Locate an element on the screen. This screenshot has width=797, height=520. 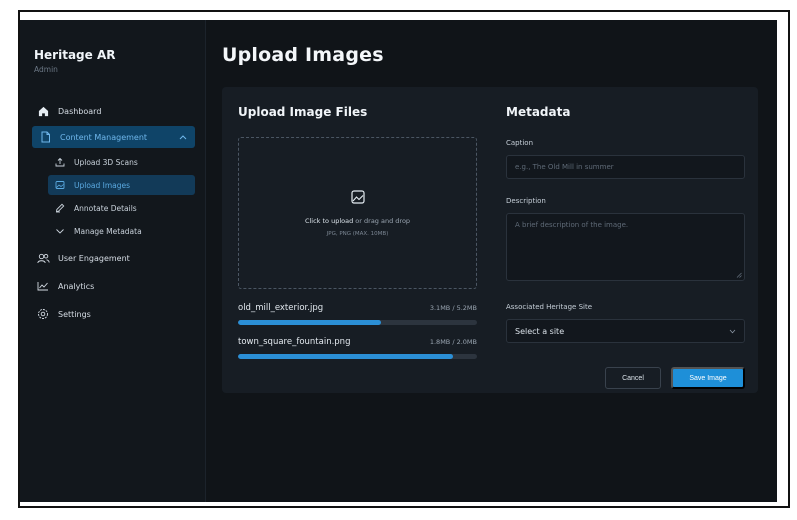
sidebar-item-label: Content Management is located at coordinates (104, 137).